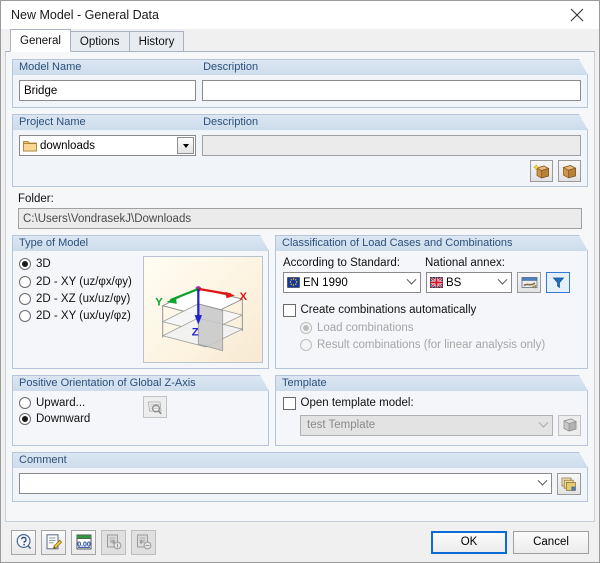 This screenshot has width=600, height=563. I want to click on z-axis-body: Upward... Downward, so click(140, 418).